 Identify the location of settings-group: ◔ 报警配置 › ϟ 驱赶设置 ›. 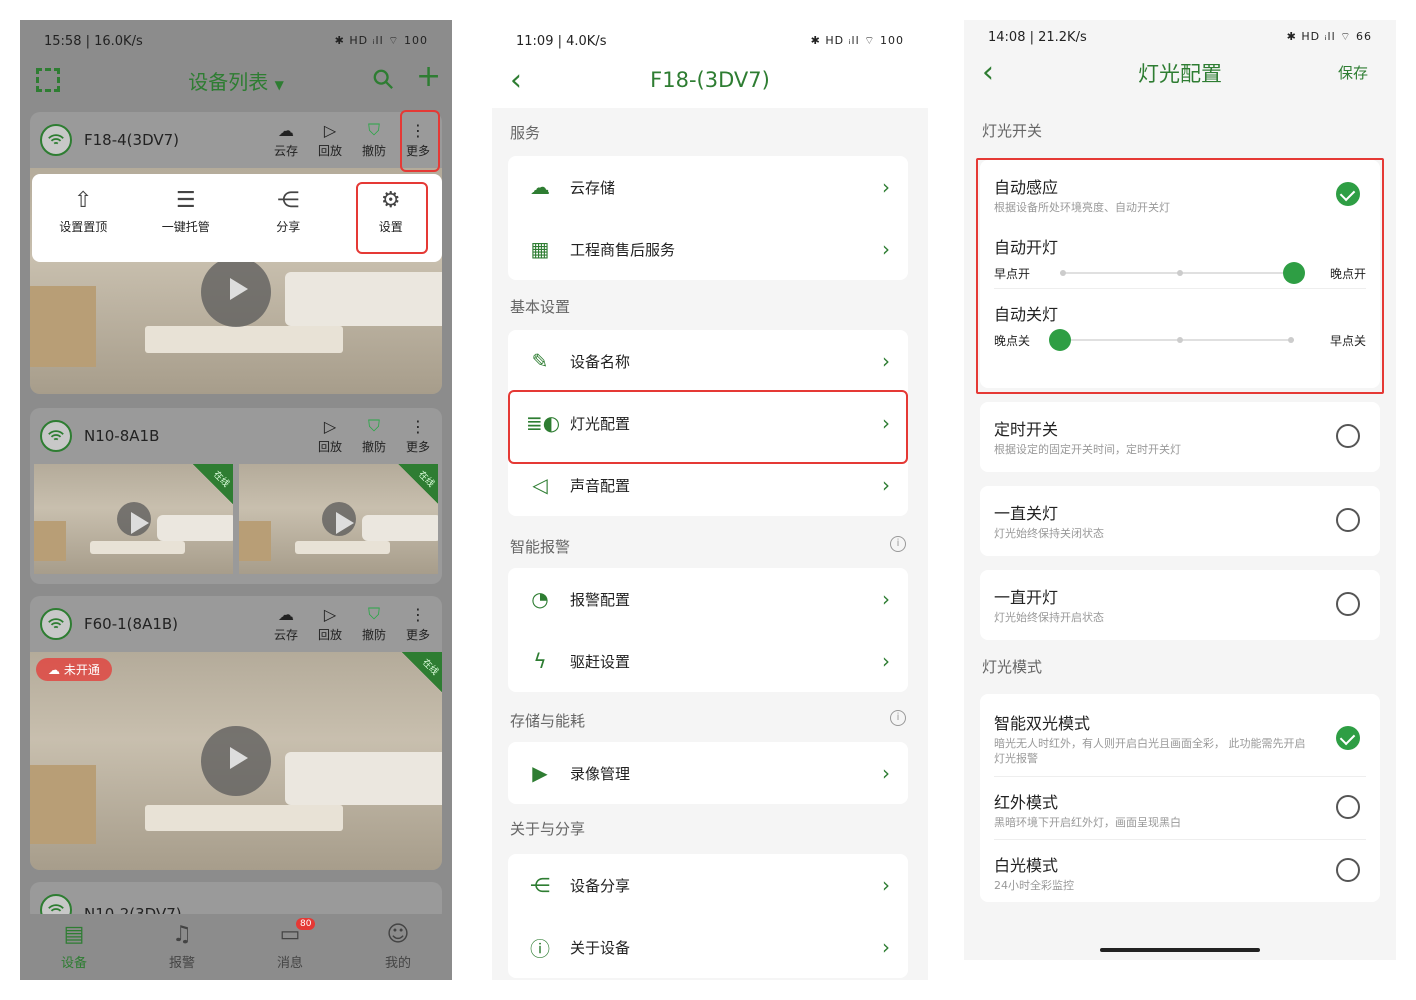
(708, 630).